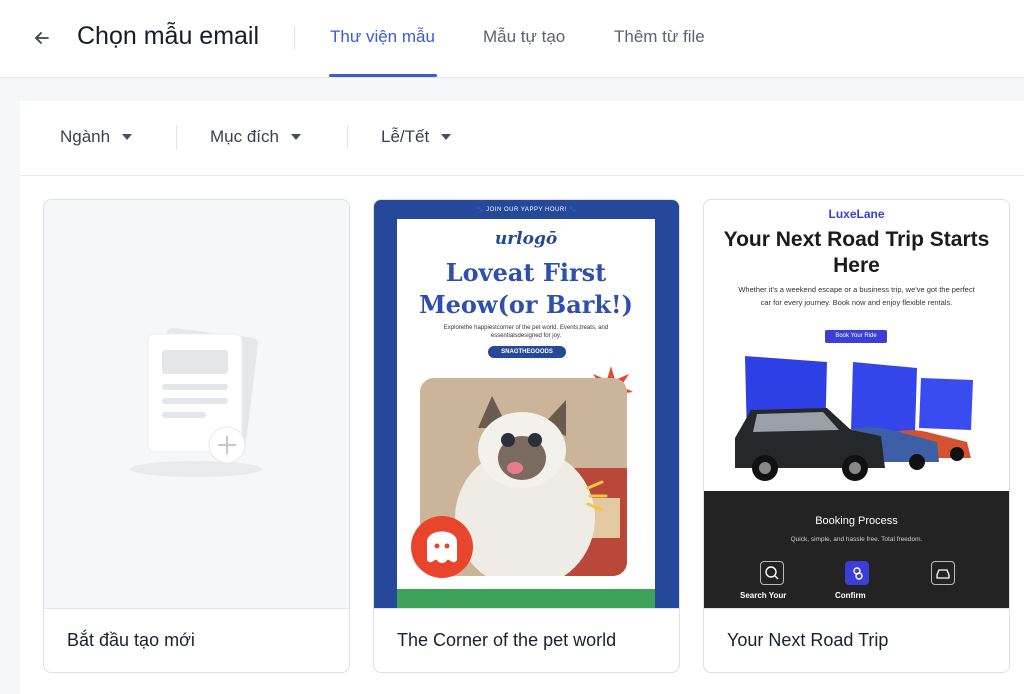 The width and height of the screenshot is (1024, 694). Describe the element at coordinates (526, 210) in the screenshot. I see `preview-topline: 🐾 JOIN OUR YAPPY HOUR! 🐾` at that location.